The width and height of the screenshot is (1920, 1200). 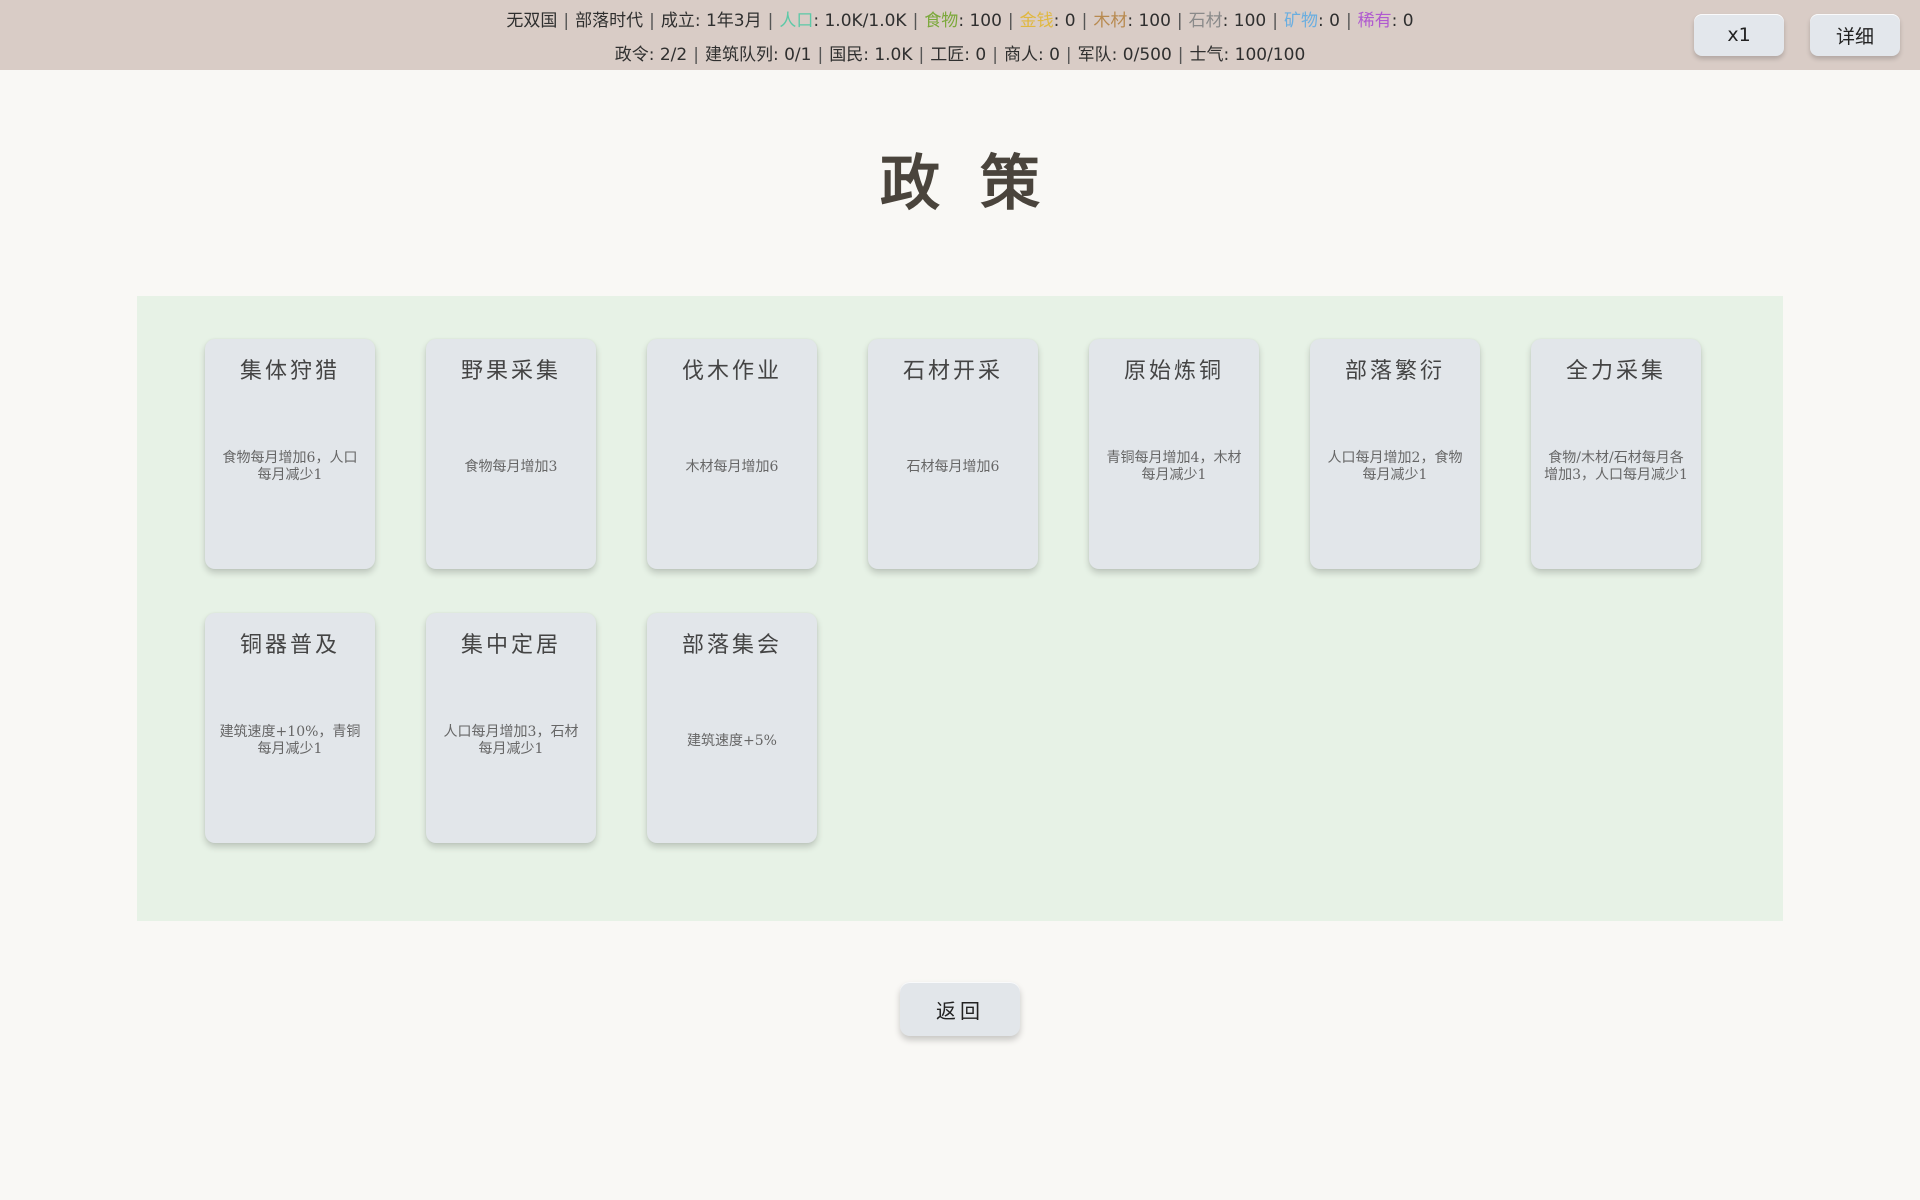 What do you see at coordinates (1173, 371) in the screenshot?
I see `policy-name: 原始炼铜` at bounding box center [1173, 371].